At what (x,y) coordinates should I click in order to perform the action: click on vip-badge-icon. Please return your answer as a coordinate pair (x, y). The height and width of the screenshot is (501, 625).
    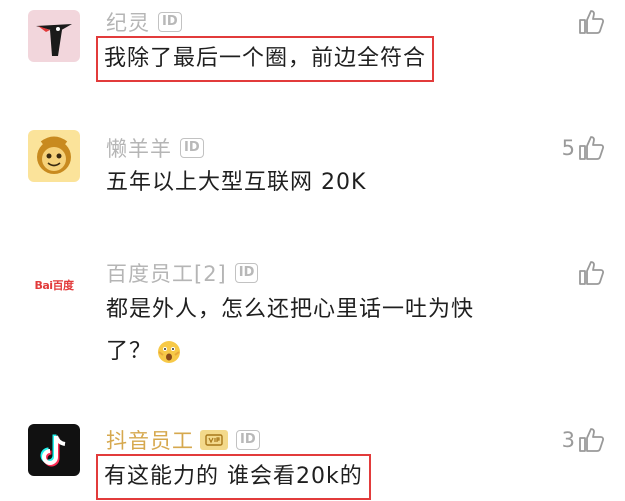
    Looking at the image, I should click on (214, 440).